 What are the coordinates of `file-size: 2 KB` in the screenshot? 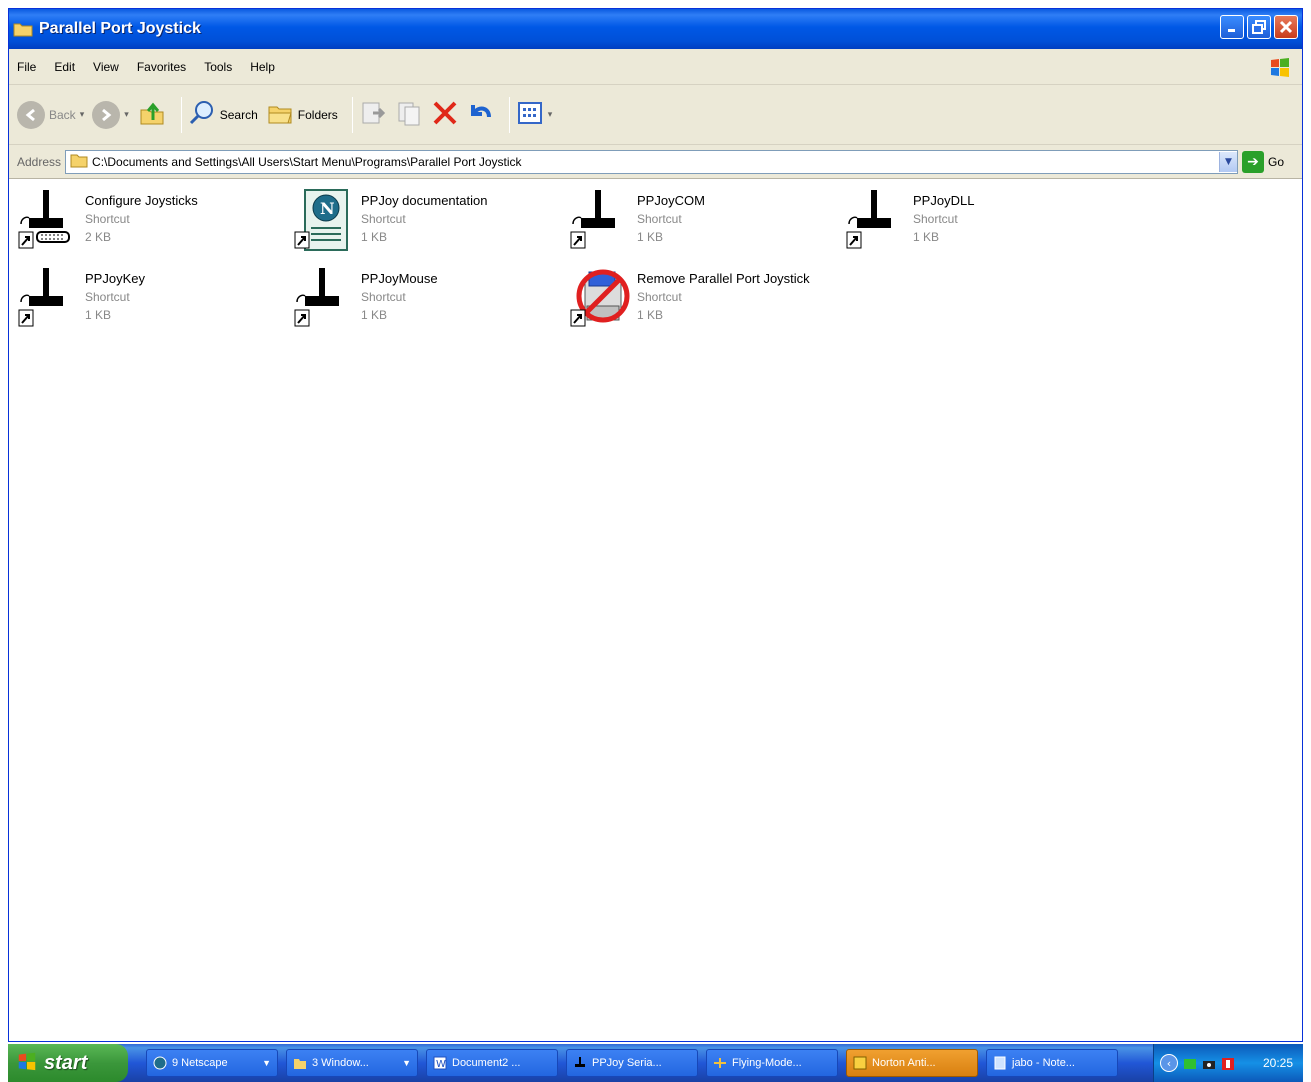 It's located at (98, 237).